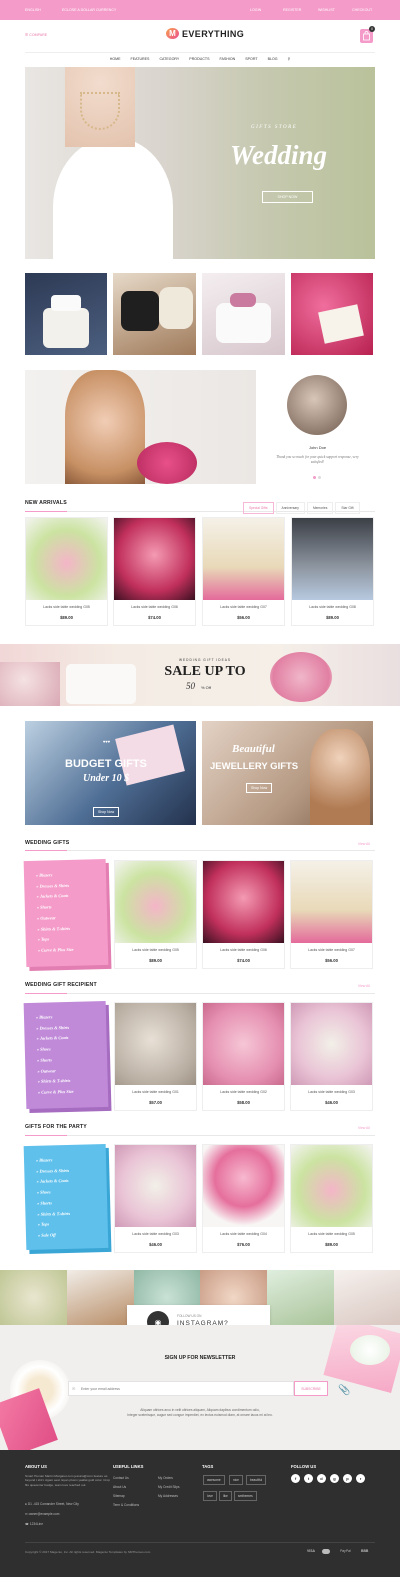  What do you see at coordinates (308, 1478) in the screenshot?
I see `twitter-icon: t` at bounding box center [308, 1478].